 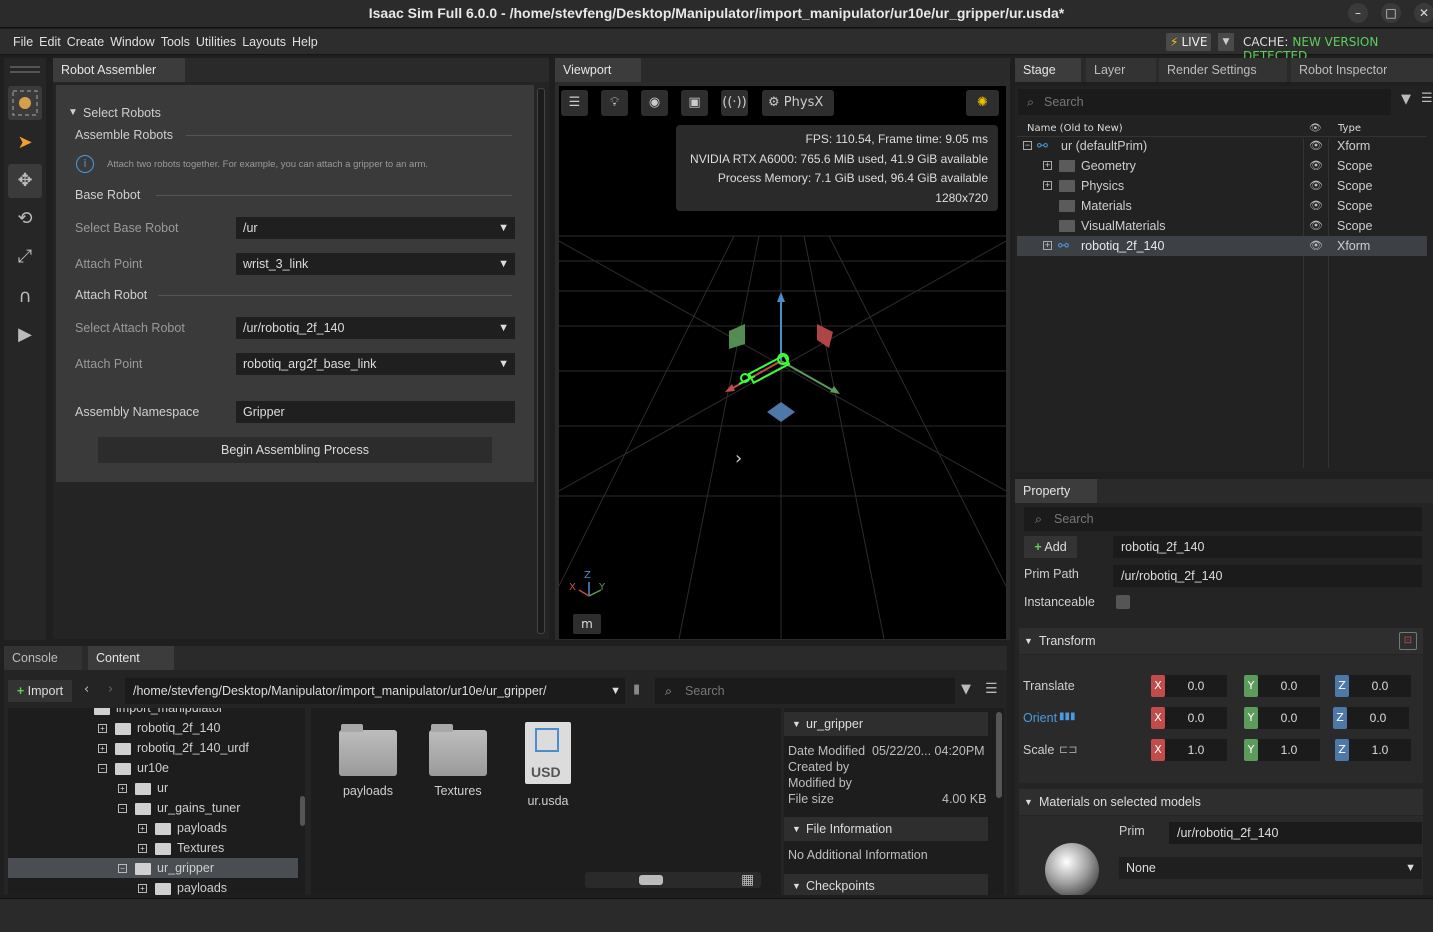 What do you see at coordinates (1222, 226) in the screenshot?
I see `stage-row: VisualMaterials 👁︎ Scope` at bounding box center [1222, 226].